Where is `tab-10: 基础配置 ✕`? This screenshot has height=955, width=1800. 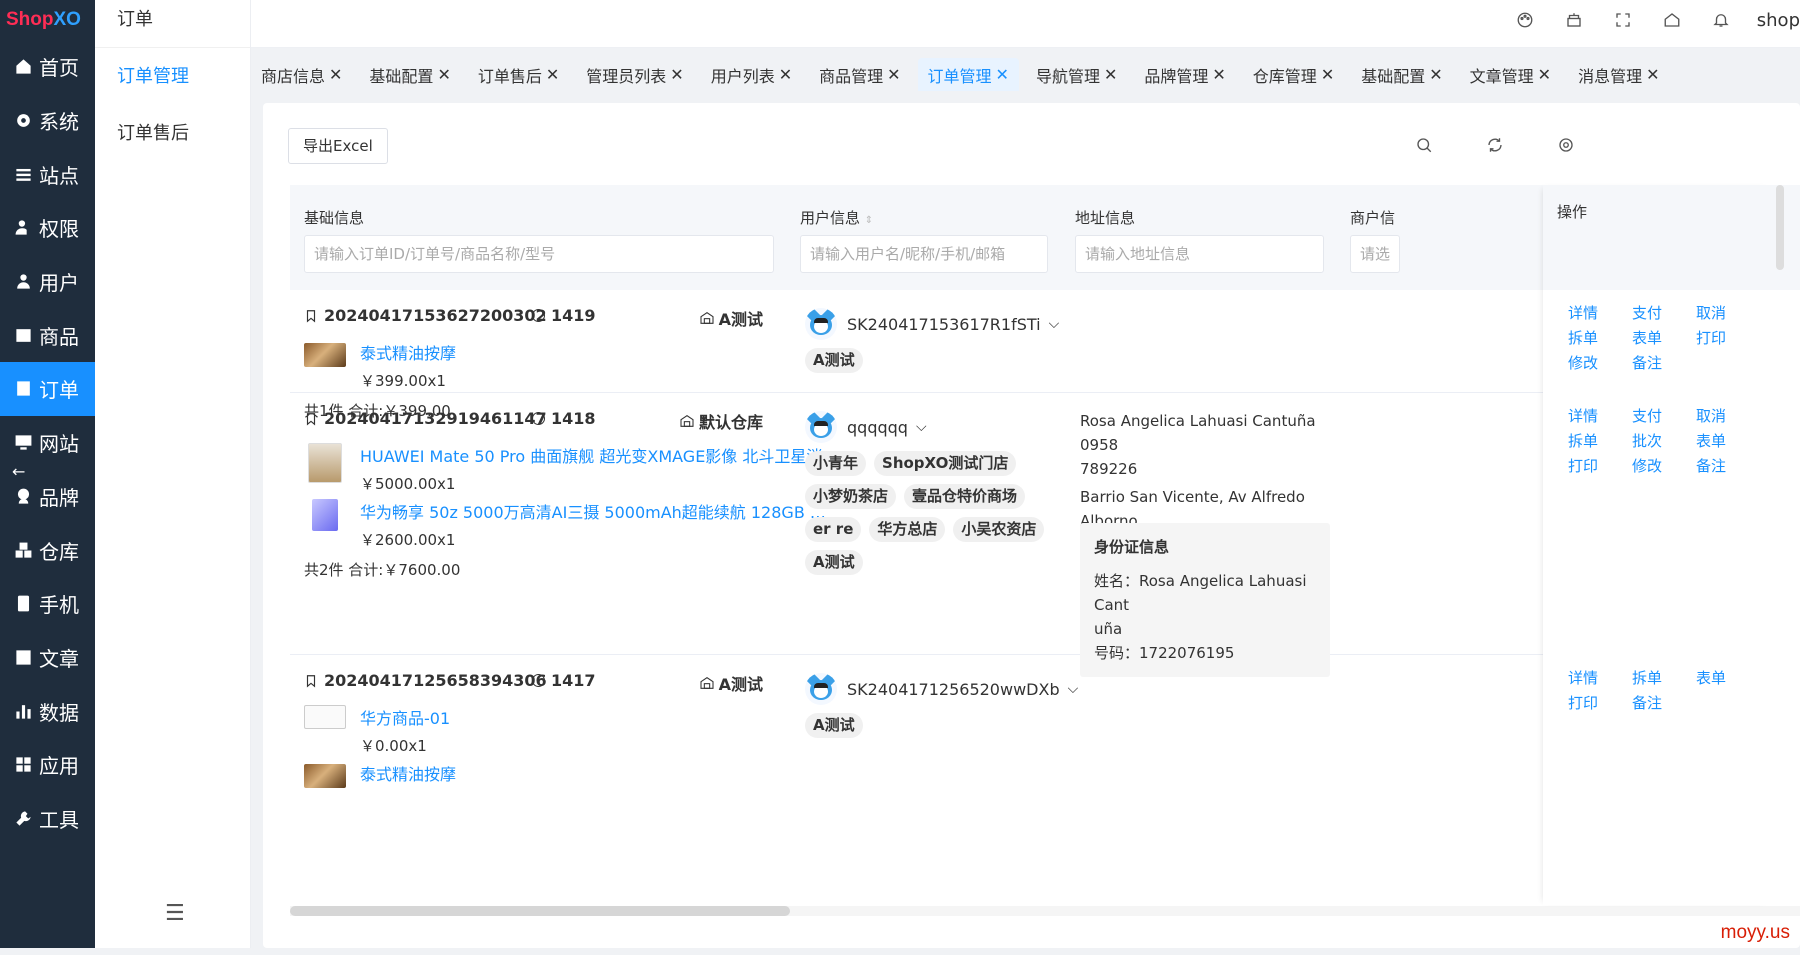 tab-10: 基础配置 ✕ is located at coordinates (1401, 74).